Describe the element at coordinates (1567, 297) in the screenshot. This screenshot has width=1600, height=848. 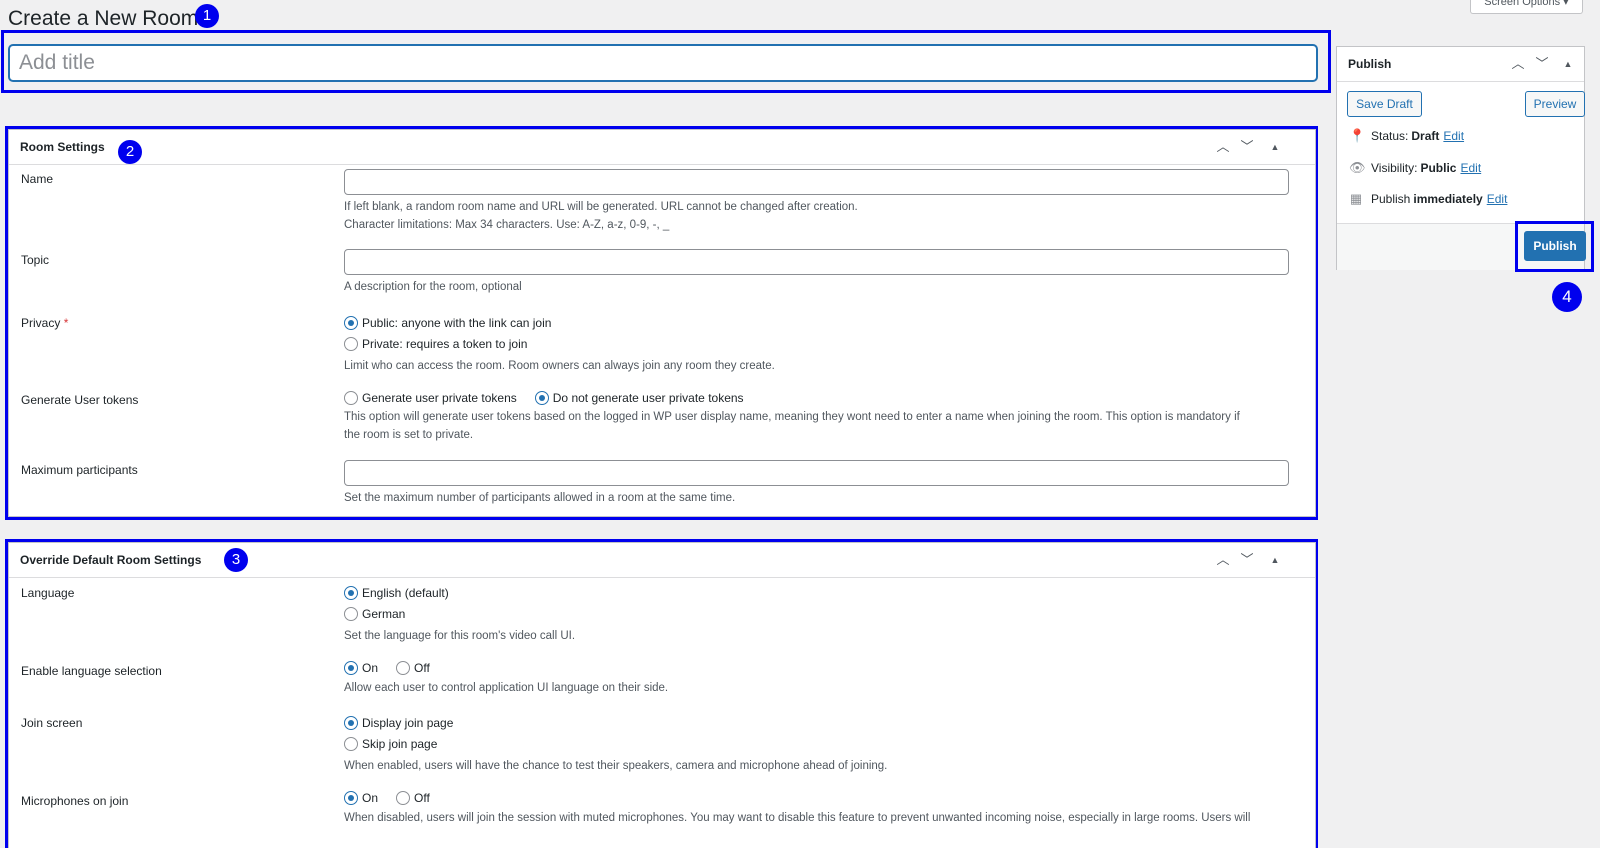
I see `callout-badge-4: 4` at that location.